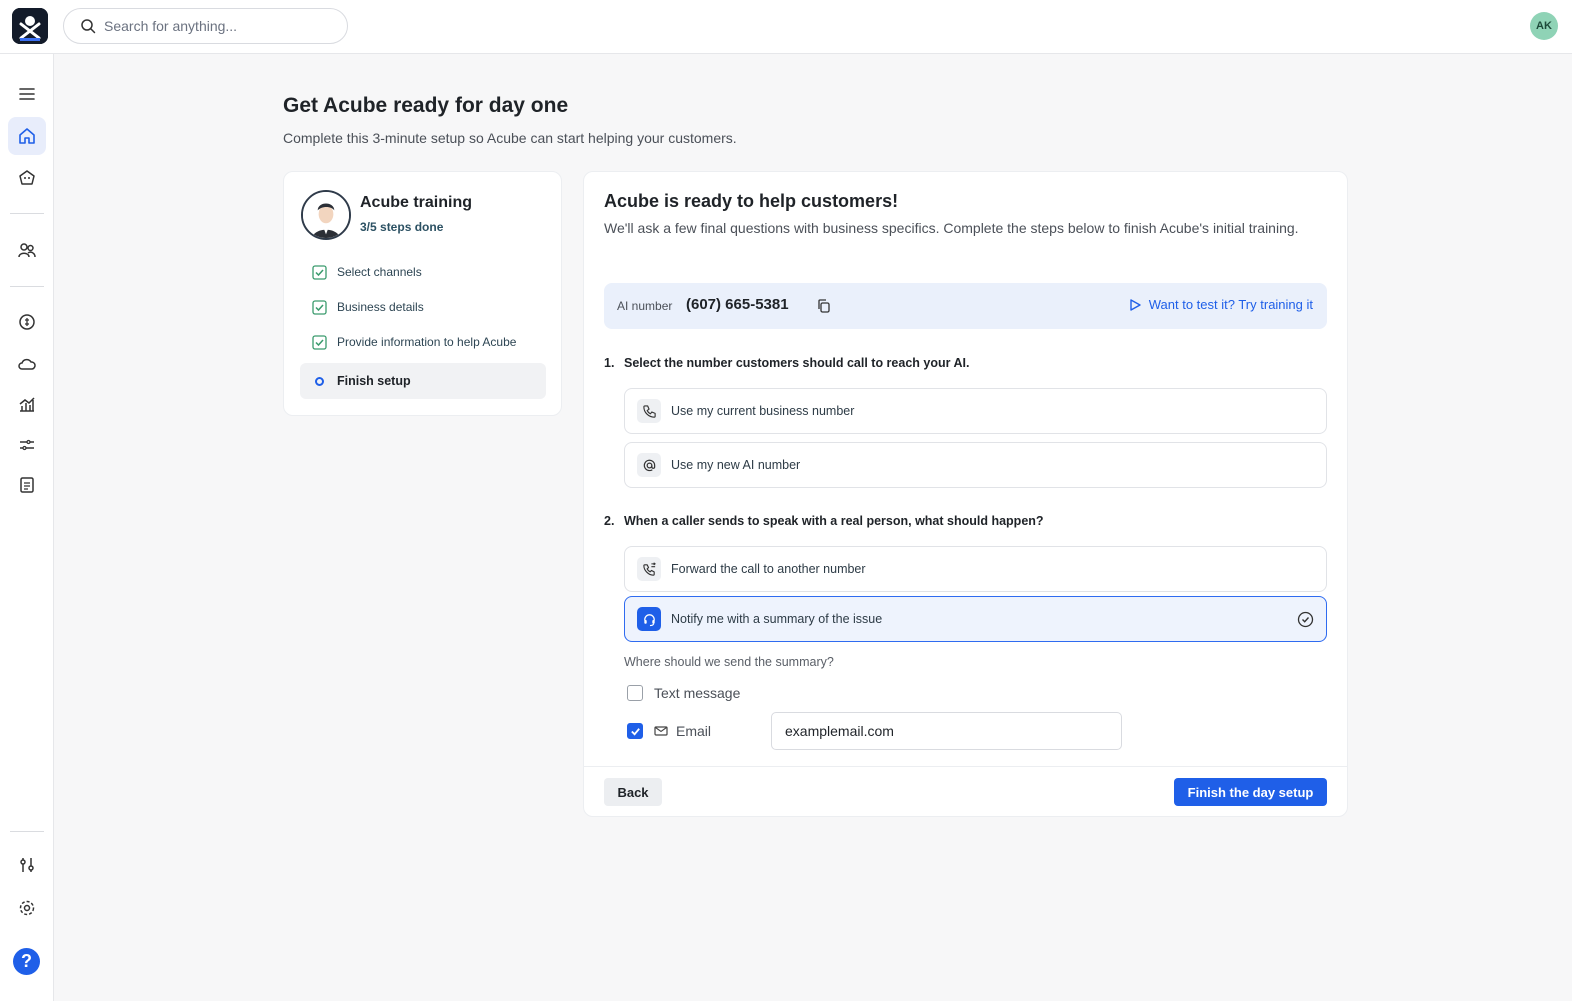  Describe the element at coordinates (697, 693) in the screenshot. I see `text-message-label: Text message` at that location.